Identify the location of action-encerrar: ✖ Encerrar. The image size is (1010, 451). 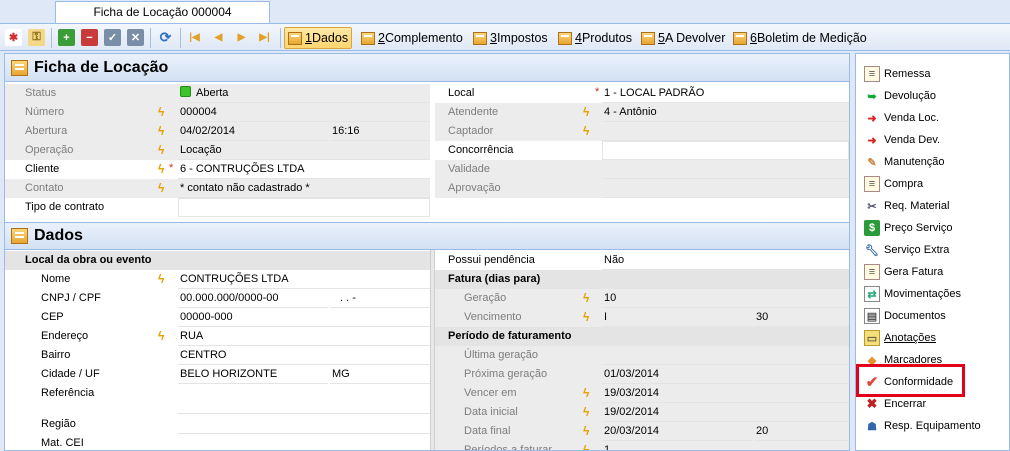
(895, 404).